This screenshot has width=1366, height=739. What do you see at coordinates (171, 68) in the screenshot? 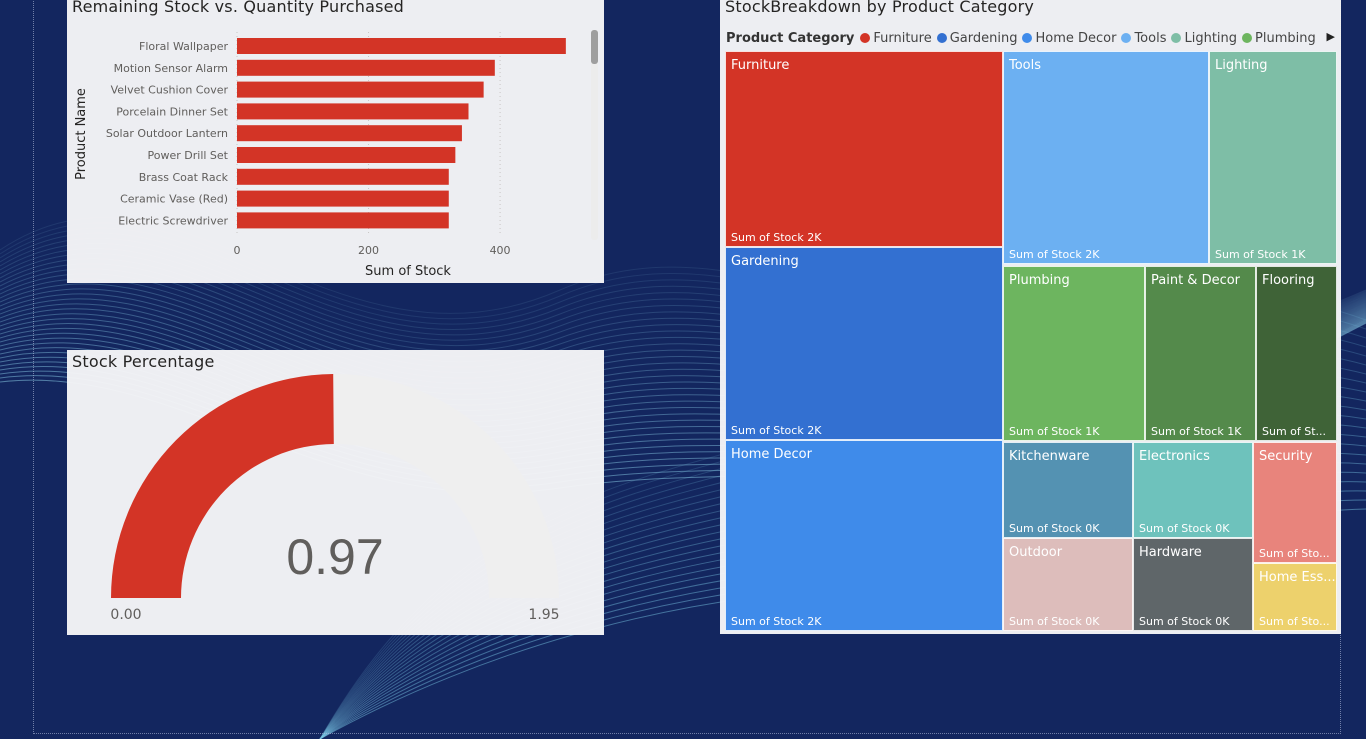
I see `y-category-label: Motion Sensor Alarm` at bounding box center [171, 68].